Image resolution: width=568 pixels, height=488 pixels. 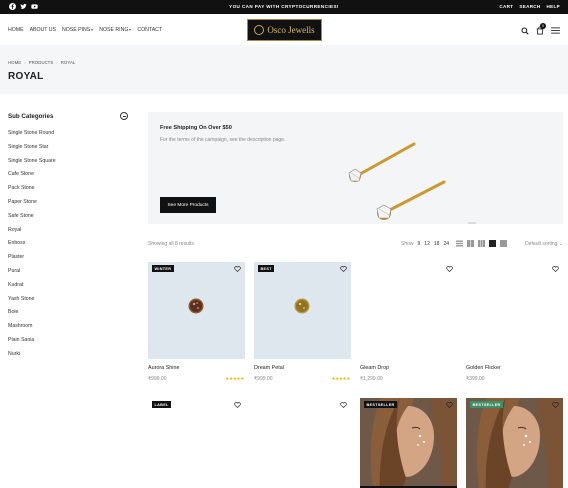 What do you see at coordinates (541, 29) in the screenshot?
I see `cart-button: 0` at bounding box center [541, 29].